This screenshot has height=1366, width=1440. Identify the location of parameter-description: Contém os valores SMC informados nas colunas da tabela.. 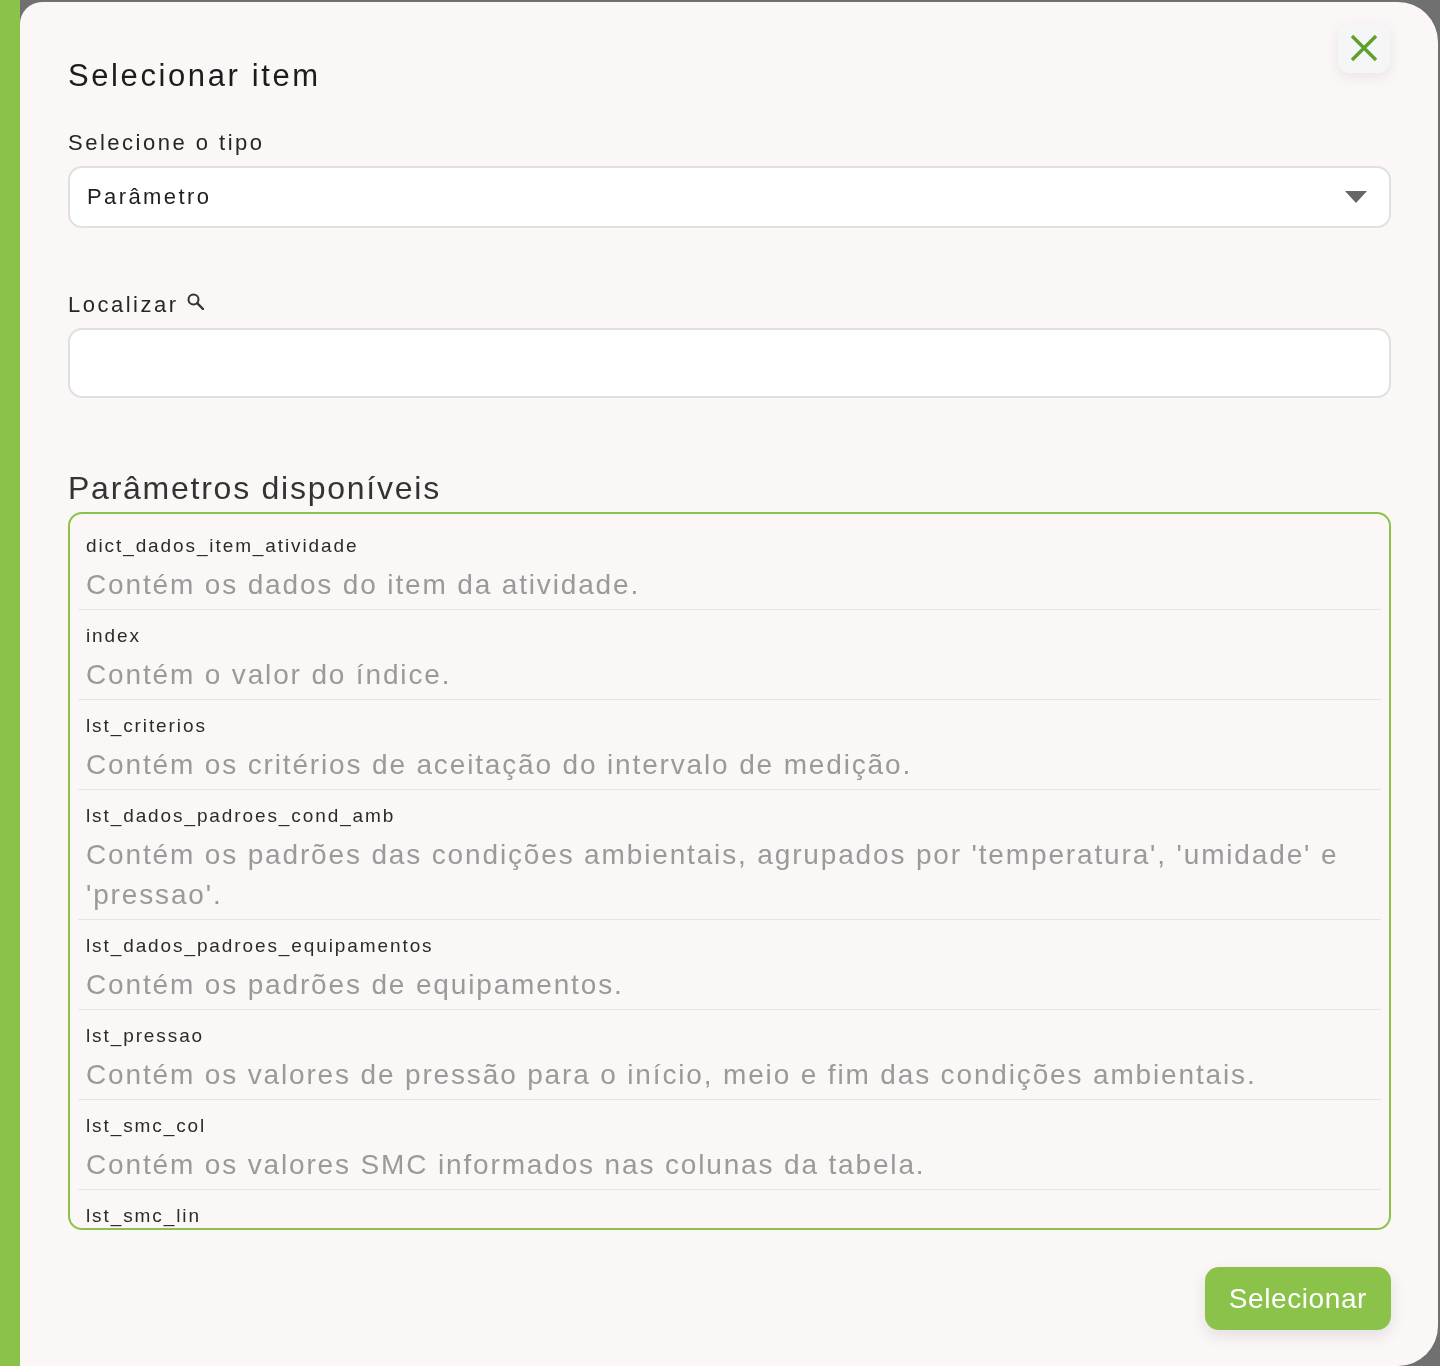
(506, 1165).